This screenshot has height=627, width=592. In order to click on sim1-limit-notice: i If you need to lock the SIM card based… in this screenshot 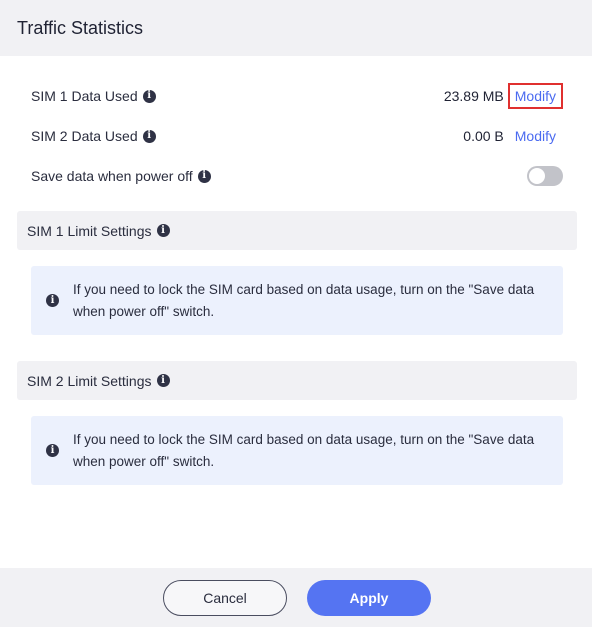, I will do `click(297, 300)`.